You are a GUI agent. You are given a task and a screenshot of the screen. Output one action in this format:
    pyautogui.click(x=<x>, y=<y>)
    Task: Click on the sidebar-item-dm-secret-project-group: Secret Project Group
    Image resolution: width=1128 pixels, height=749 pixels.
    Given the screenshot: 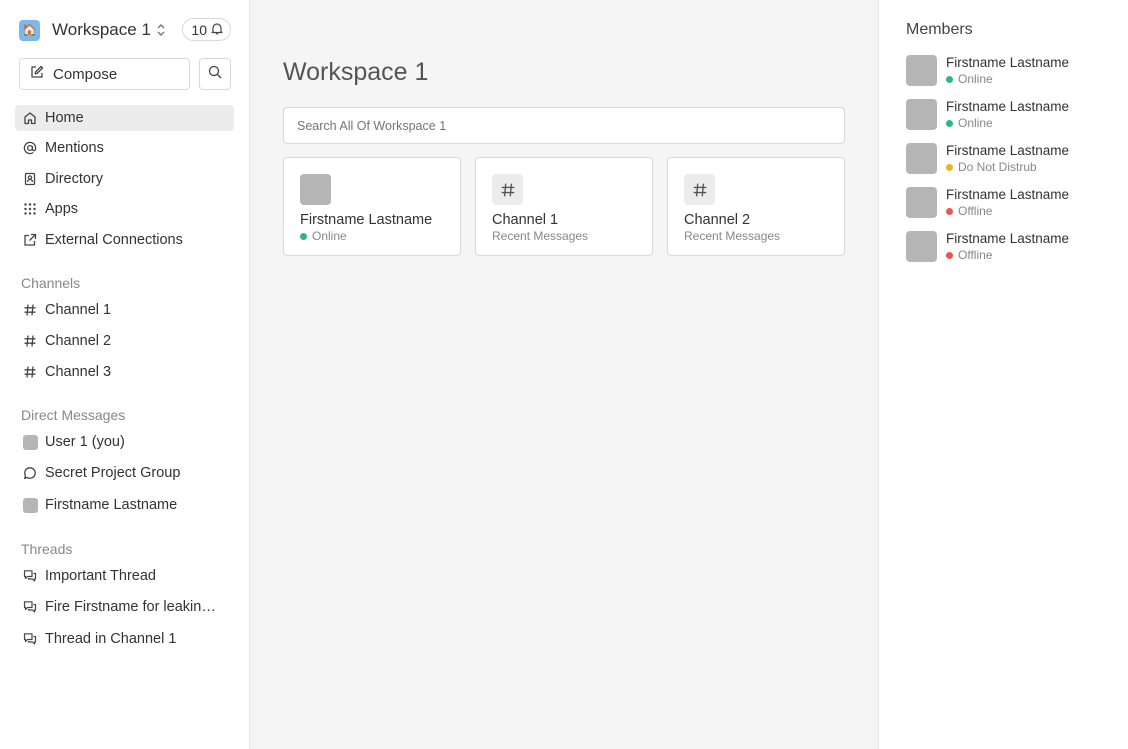 What is the action you would take?
    pyautogui.click(x=124, y=473)
    